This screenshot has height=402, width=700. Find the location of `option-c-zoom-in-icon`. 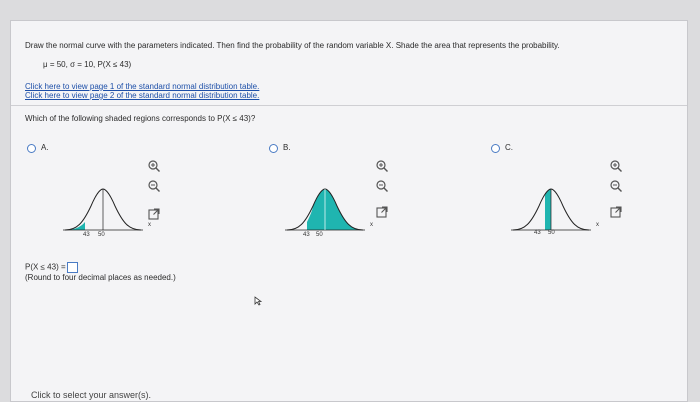

option-c-zoom-in-icon is located at coordinates (616, 166).